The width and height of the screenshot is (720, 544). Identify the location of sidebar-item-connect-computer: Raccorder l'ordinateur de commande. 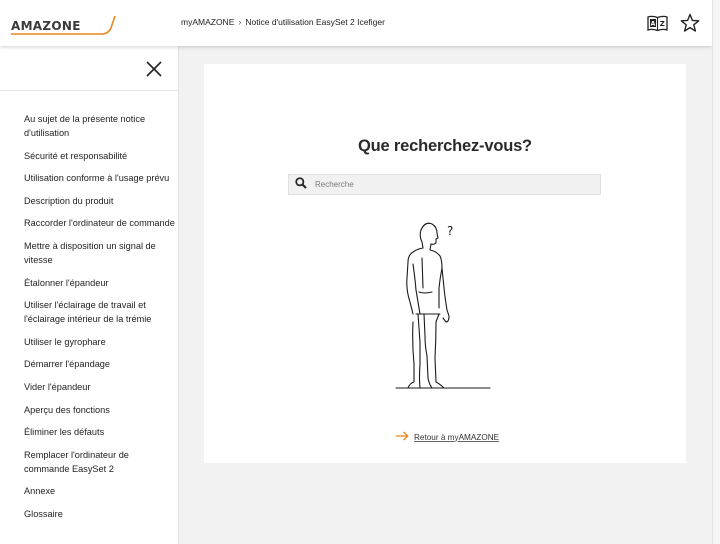
(100, 223).